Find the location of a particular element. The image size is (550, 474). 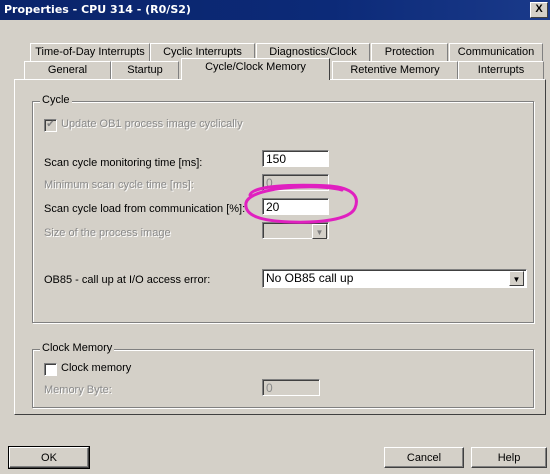

help-button: Help is located at coordinates (509, 457).